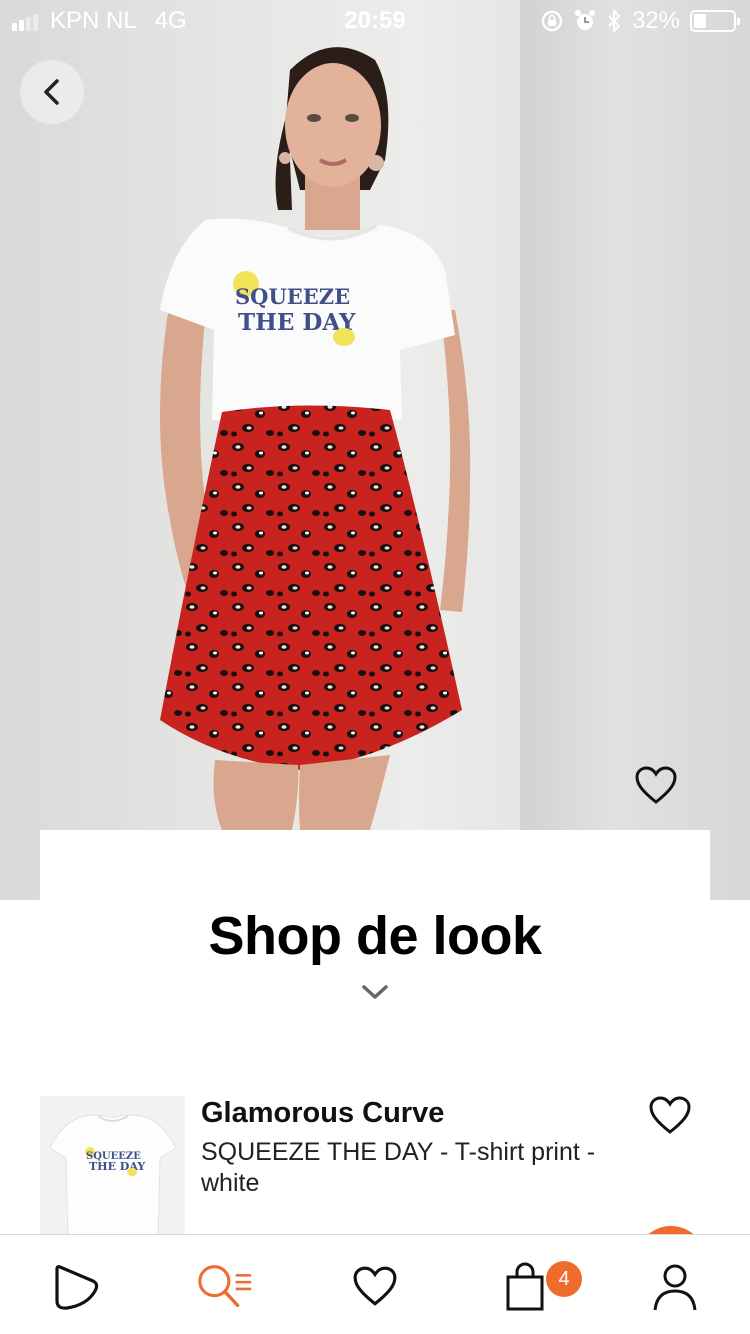 Image resolution: width=750 pixels, height=1334 pixels. I want to click on alarm-icon, so click(584, 20).